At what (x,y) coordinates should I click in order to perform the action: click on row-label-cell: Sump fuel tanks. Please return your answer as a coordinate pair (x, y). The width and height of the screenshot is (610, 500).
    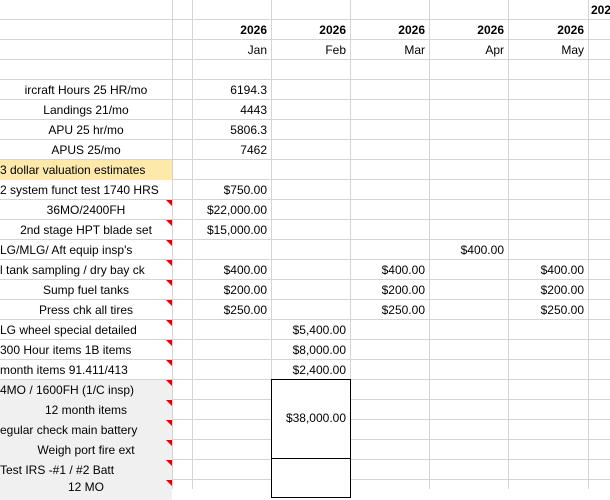
    Looking at the image, I should click on (86, 290).